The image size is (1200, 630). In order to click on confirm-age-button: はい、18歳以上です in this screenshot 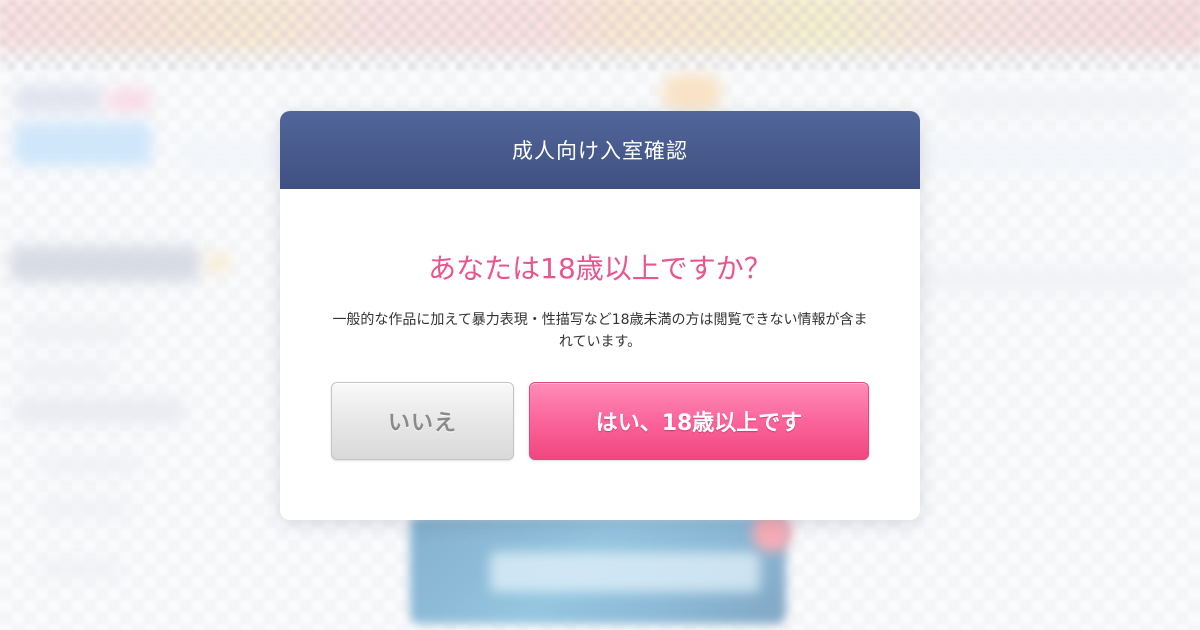, I will do `click(699, 421)`.